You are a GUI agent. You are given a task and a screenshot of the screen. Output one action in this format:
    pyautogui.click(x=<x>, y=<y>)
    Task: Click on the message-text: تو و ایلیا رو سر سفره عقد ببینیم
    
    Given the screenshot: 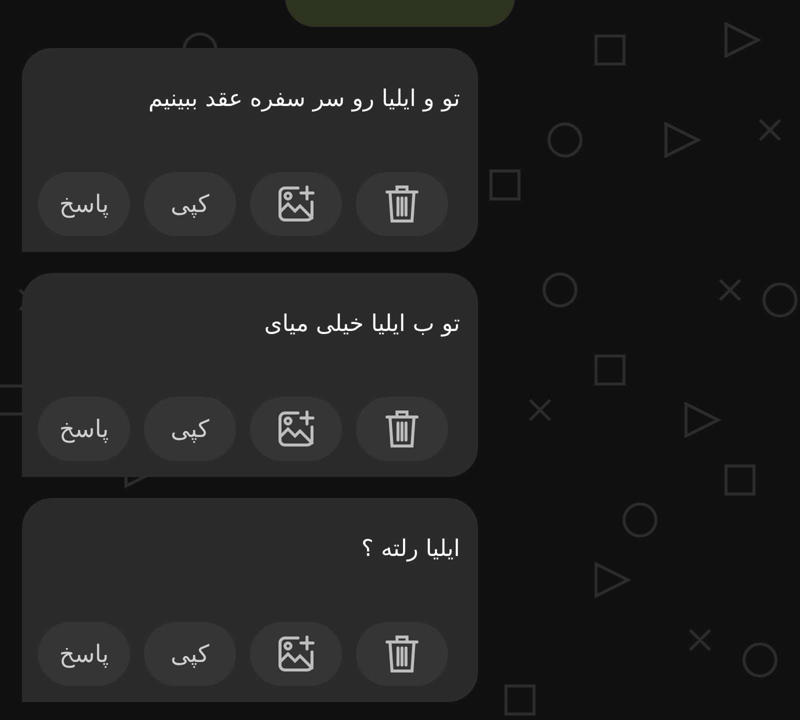 What is the action you would take?
    pyautogui.click(x=303, y=99)
    